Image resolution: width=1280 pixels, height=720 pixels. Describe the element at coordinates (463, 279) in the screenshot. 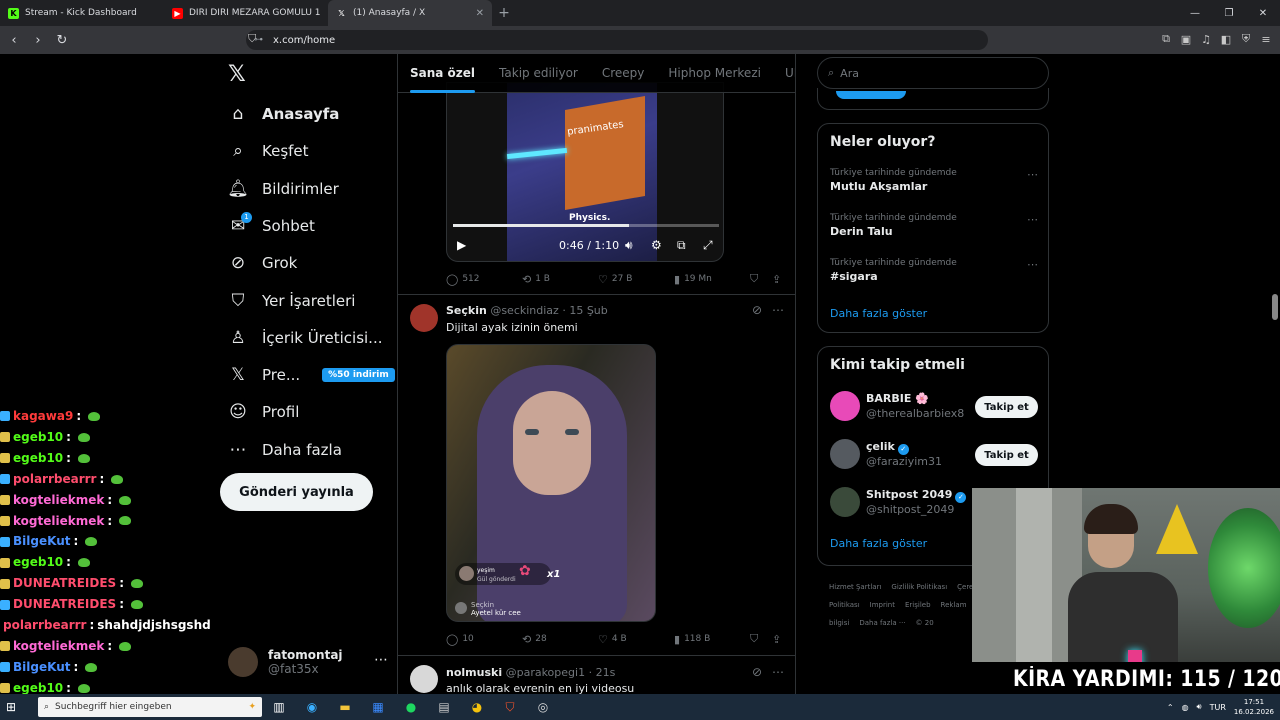

I see `reply-button: ◯ 512` at that location.